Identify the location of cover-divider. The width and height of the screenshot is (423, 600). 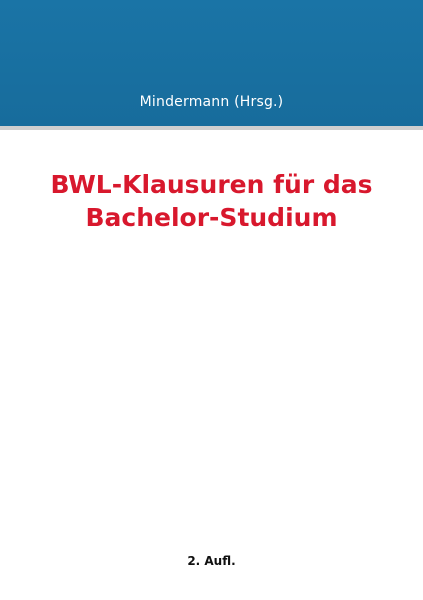
(211, 128).